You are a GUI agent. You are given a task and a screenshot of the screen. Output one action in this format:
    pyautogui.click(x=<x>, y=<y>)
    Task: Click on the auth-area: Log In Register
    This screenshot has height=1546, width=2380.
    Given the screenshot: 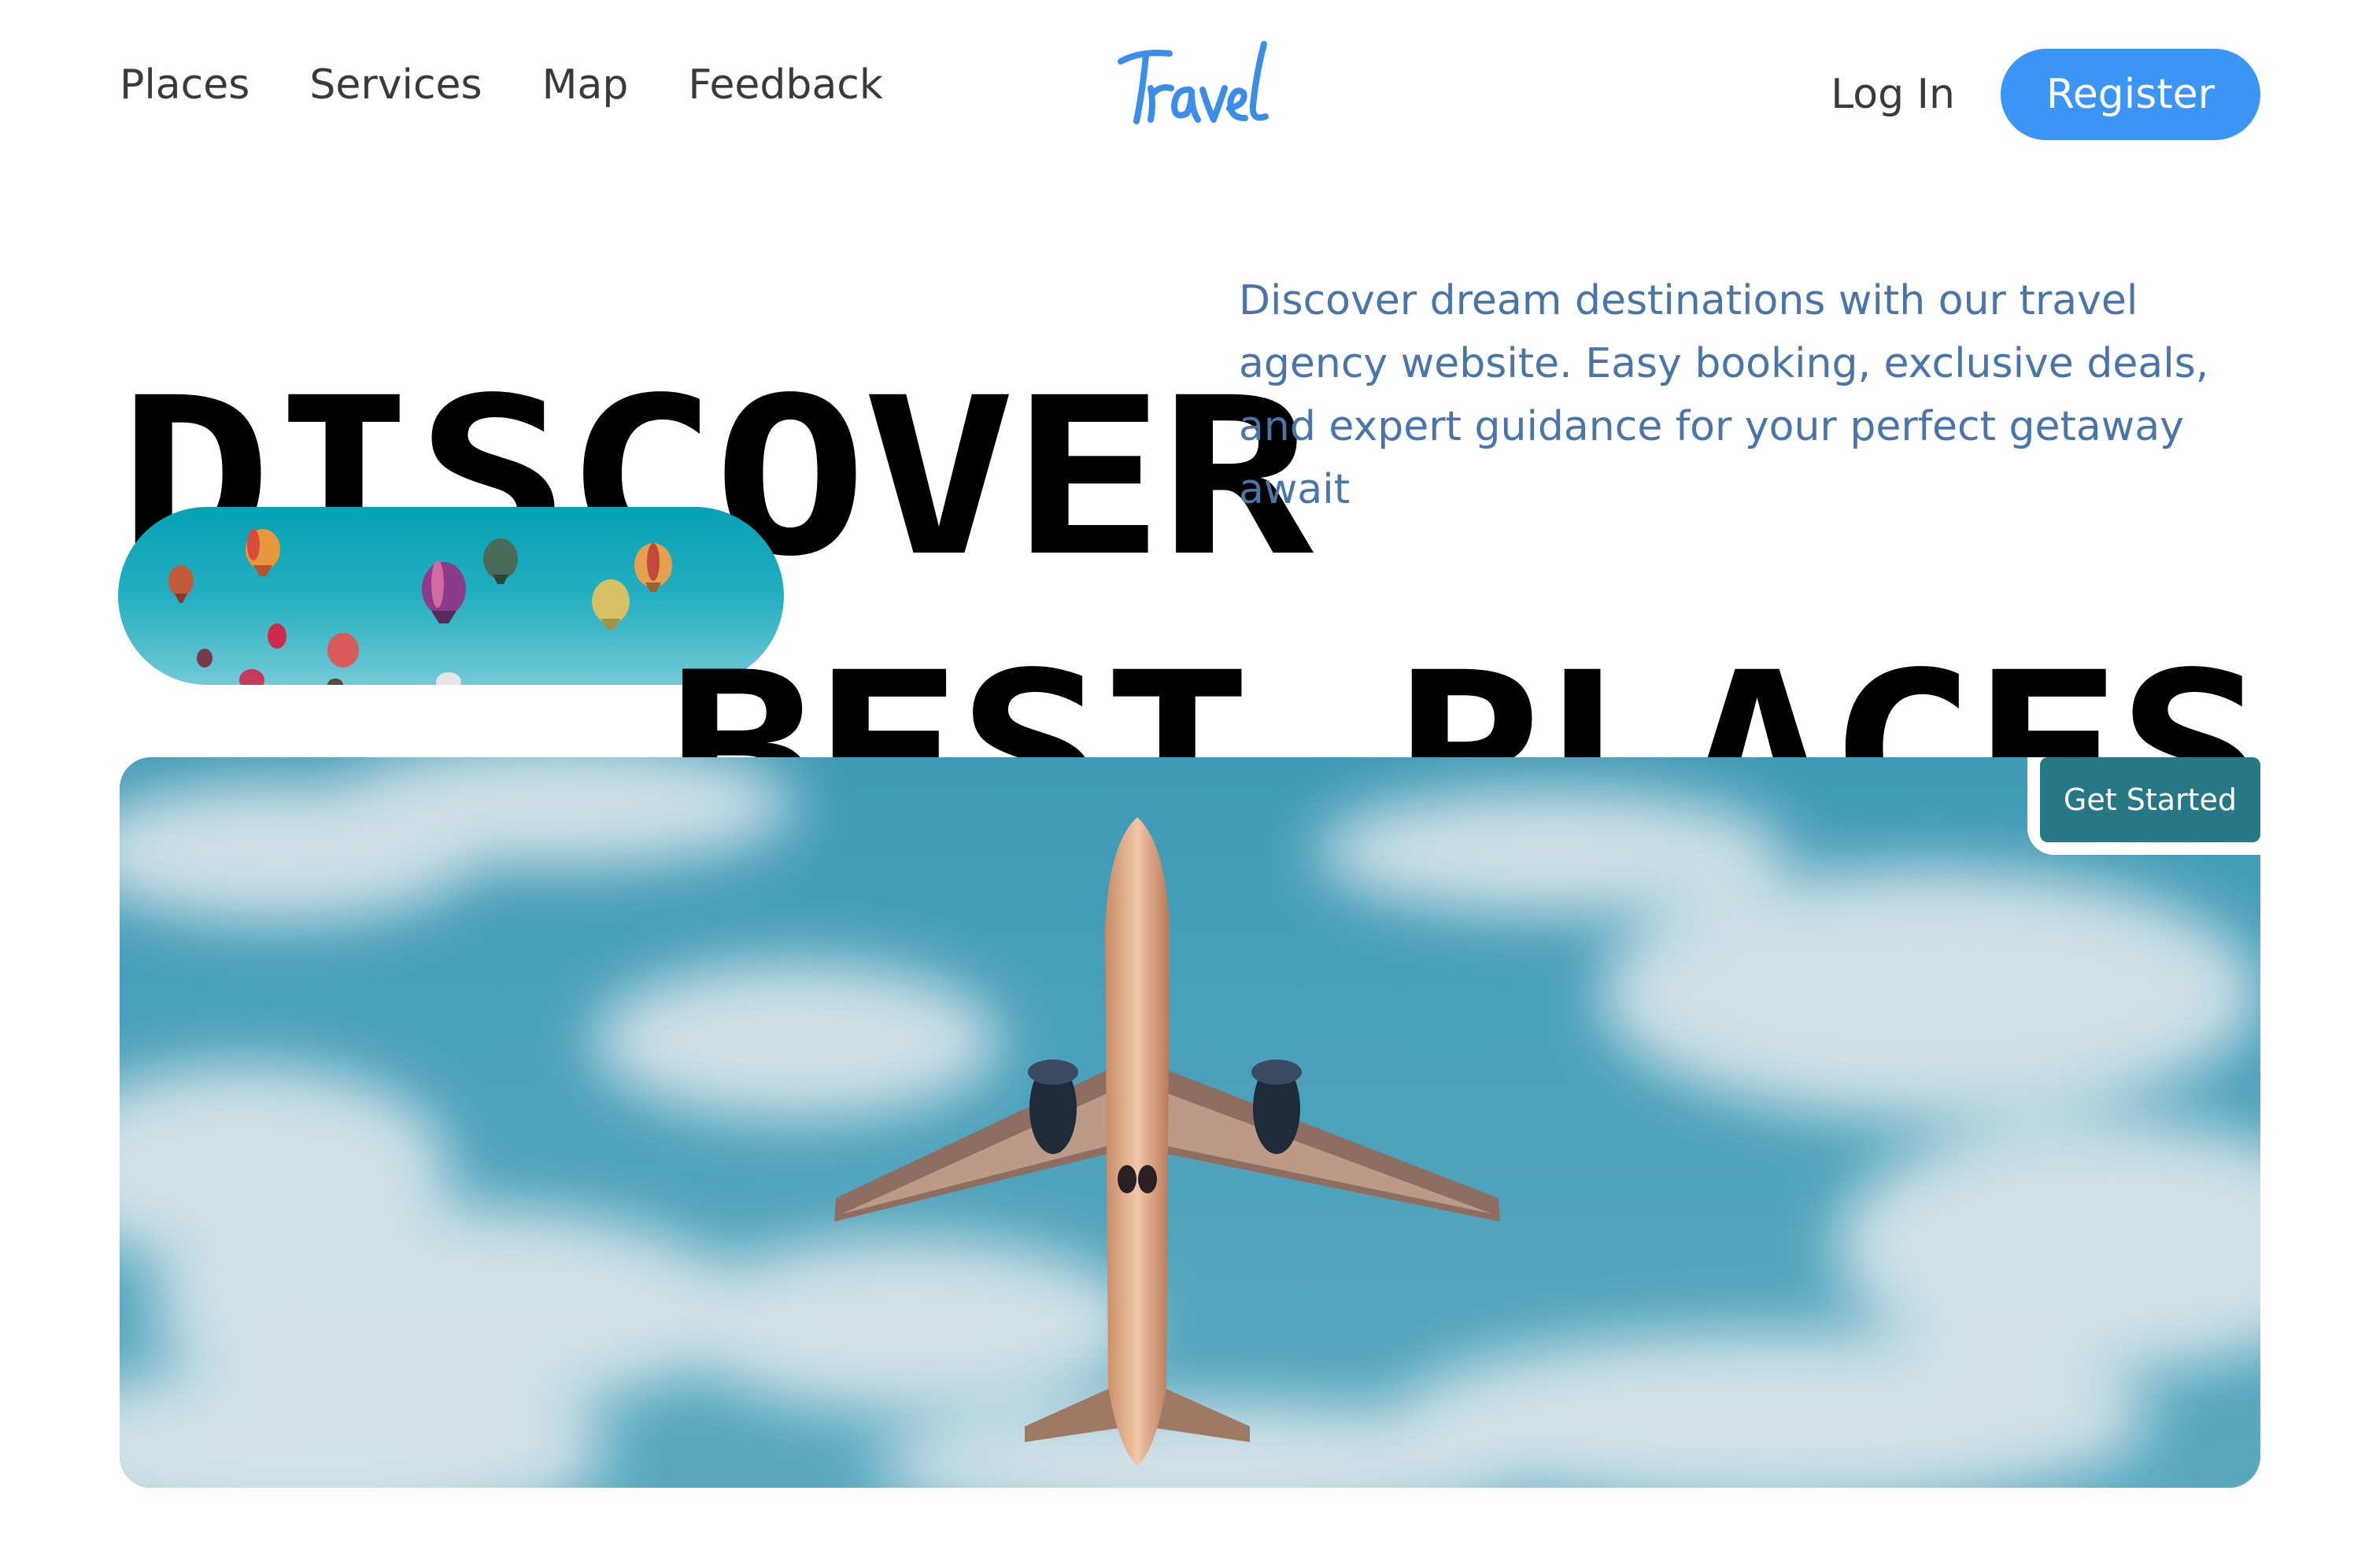 What is the action you would take?
    pyautogui.click(x=2046, y=95)
    